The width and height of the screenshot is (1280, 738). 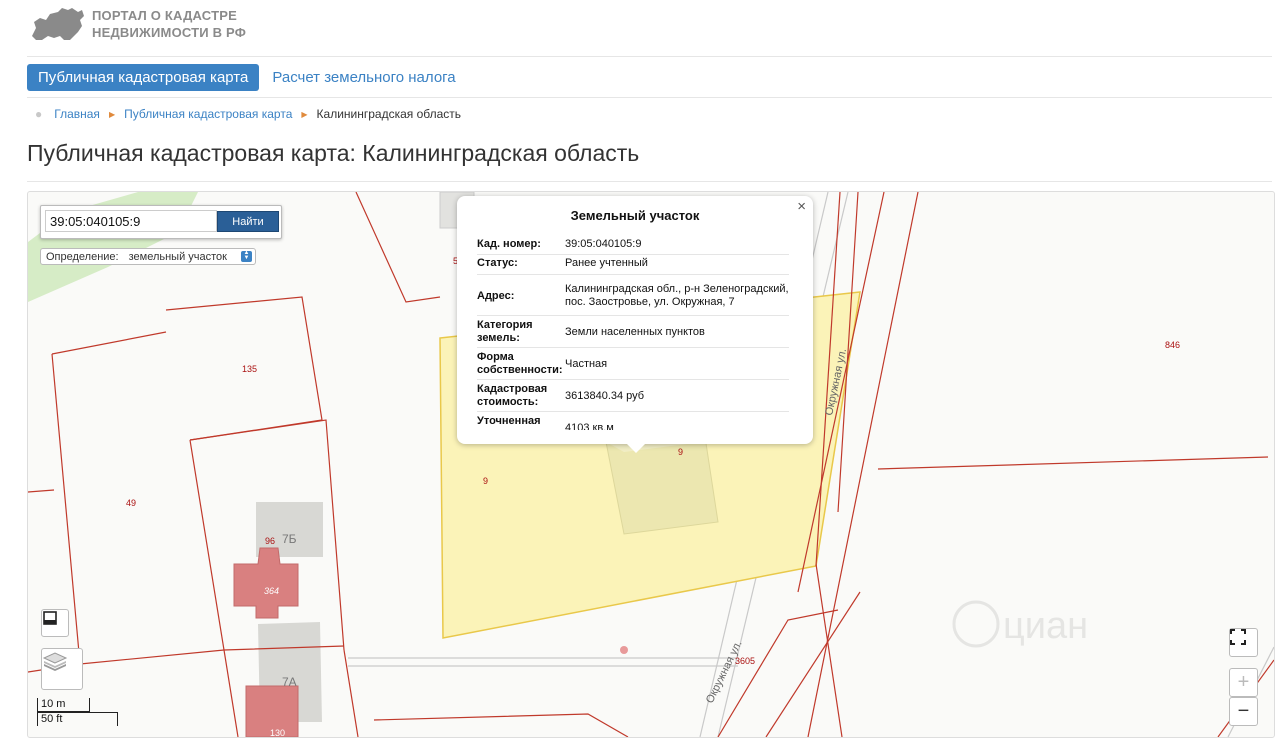 What do you see at coordinates (143, 77) in the screenshot?
I see `nav-tab-cadastral-map: Публичная кадастровая карта` at bounding box center [143, 77].